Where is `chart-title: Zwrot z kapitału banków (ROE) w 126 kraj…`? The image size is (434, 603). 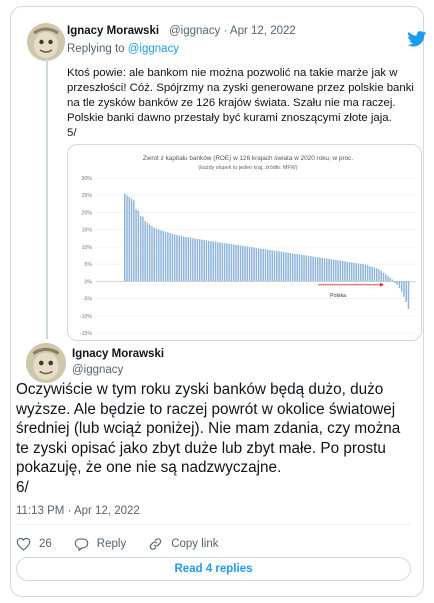
chart-title: Zwrot z kapitału banków (ROE) w 126 kraj… is located at coordinates (248, 158).